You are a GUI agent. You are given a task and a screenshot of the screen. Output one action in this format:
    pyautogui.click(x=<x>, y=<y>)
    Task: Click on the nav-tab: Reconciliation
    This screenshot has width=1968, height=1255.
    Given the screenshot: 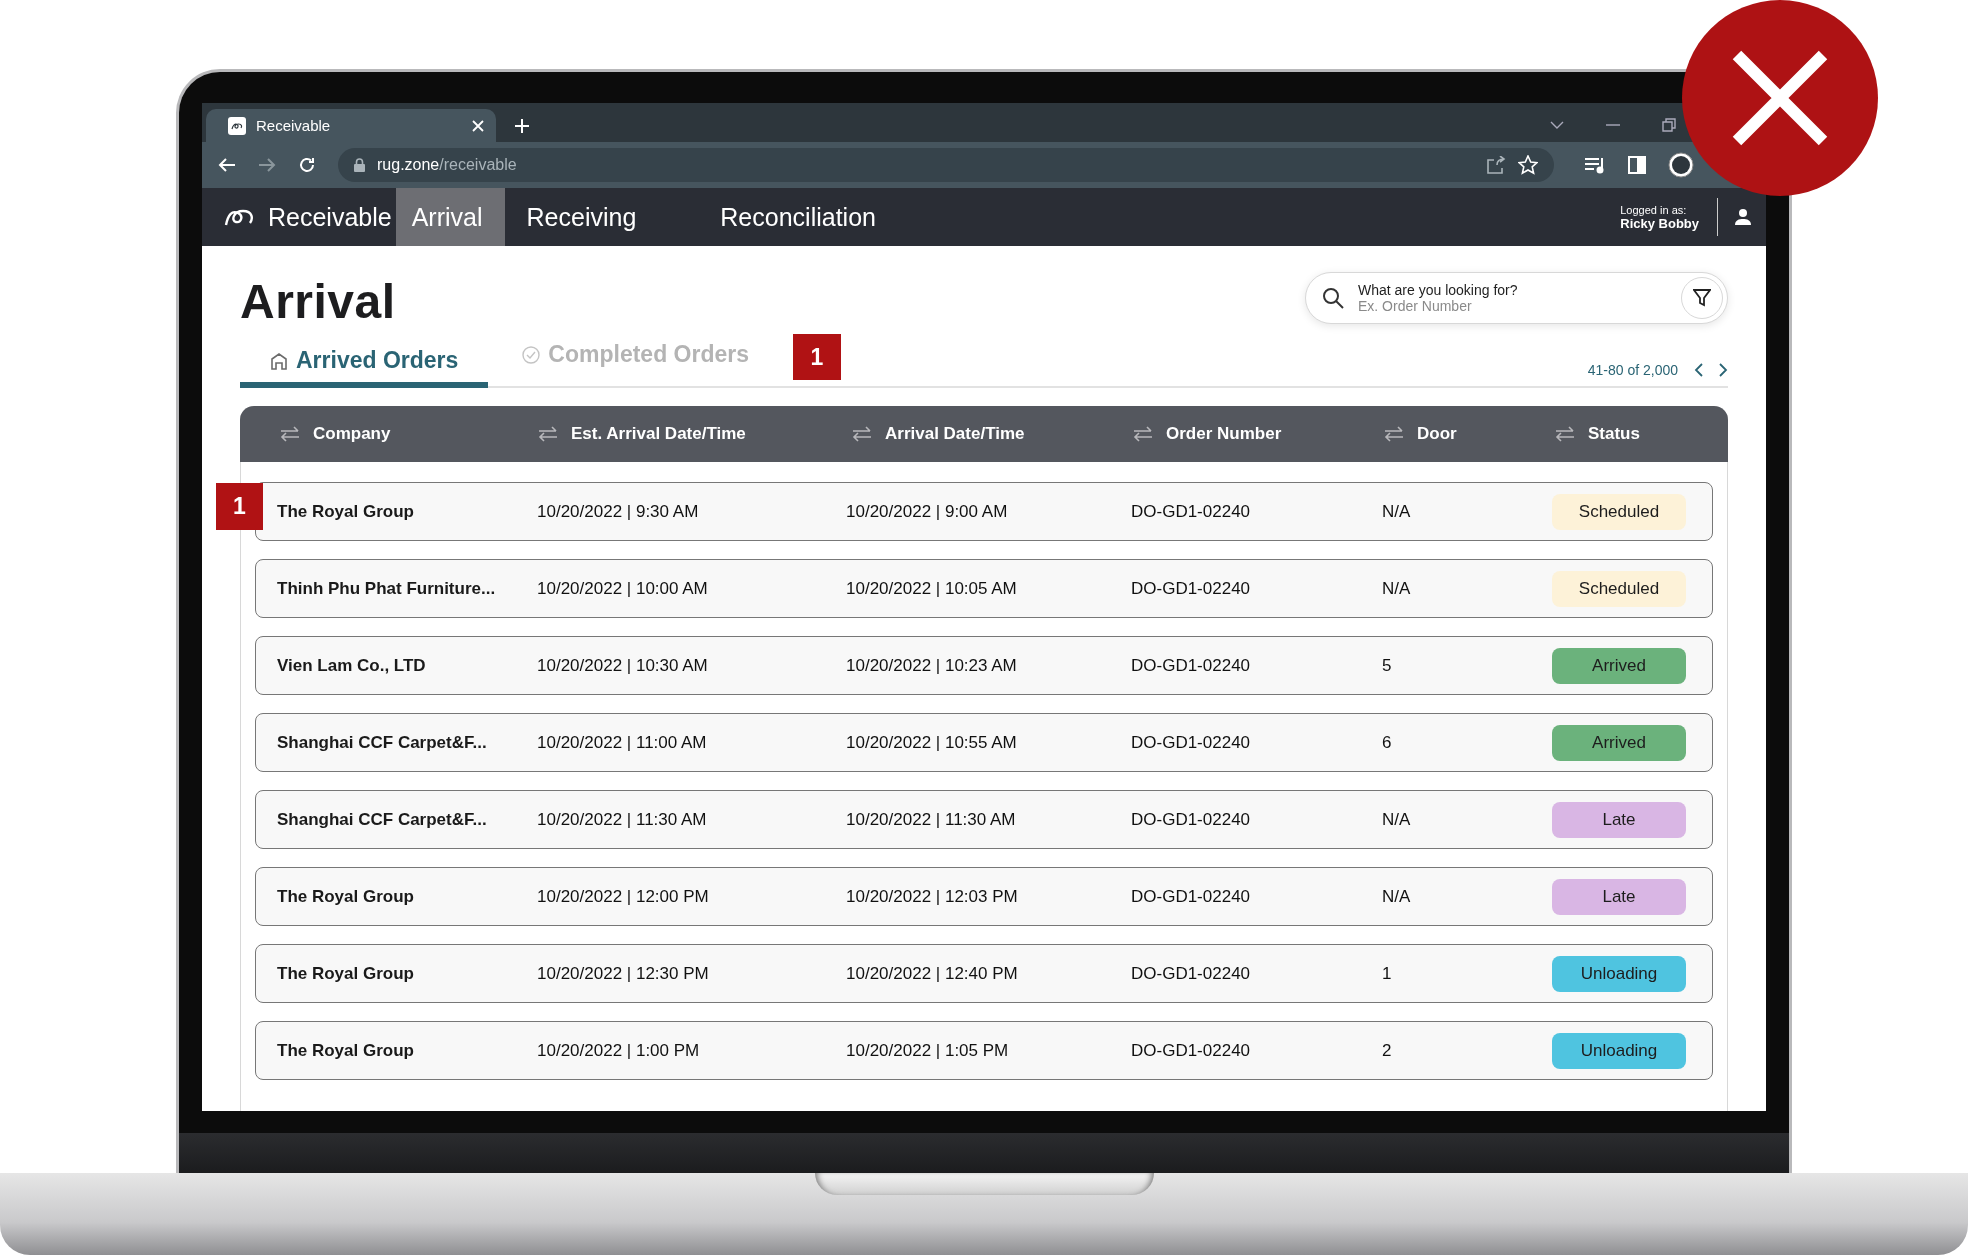 What is the action you would take?
    pyautogui.click(x=798, y=217)
    